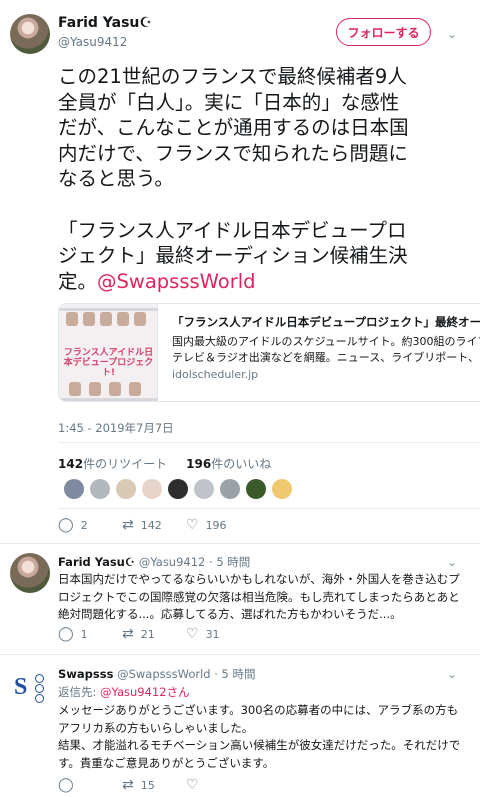 Image resolution: width=480 pixels, height=797 pixels. What do you see at coordinates (229, 102) in the screenshot?
I see `tweet-text-line: 全員が「白人」。実に「日本的」な感性` at bounding box center [229, 102].